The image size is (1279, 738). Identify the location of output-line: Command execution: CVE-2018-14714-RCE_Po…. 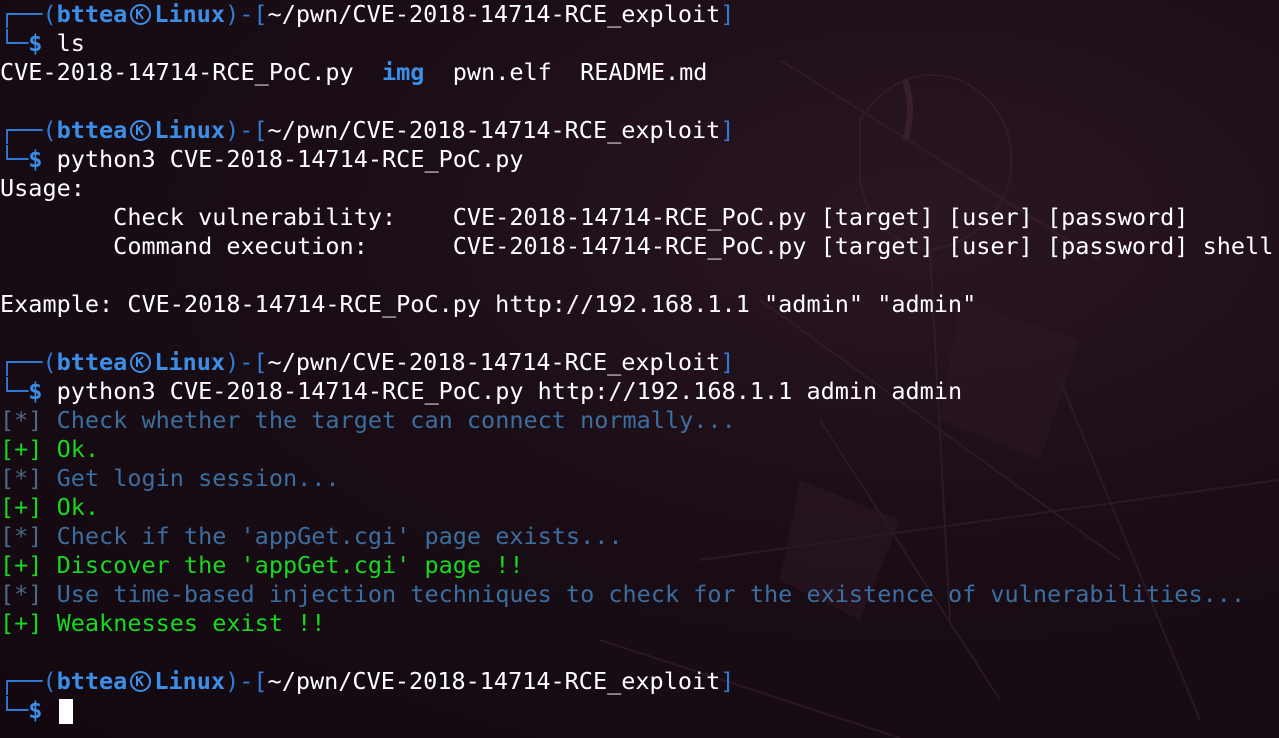
(637, 246).